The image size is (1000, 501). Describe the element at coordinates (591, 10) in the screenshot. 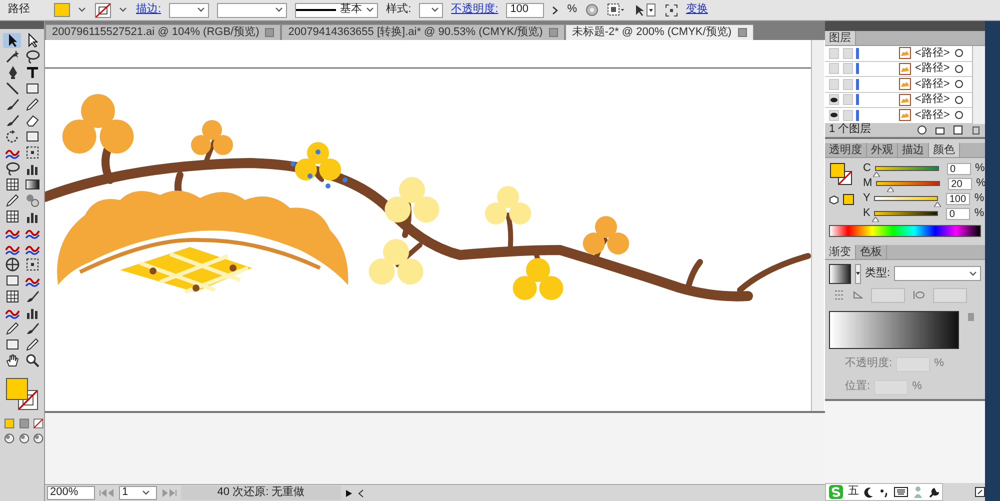

I see `gear-icon` at that location.